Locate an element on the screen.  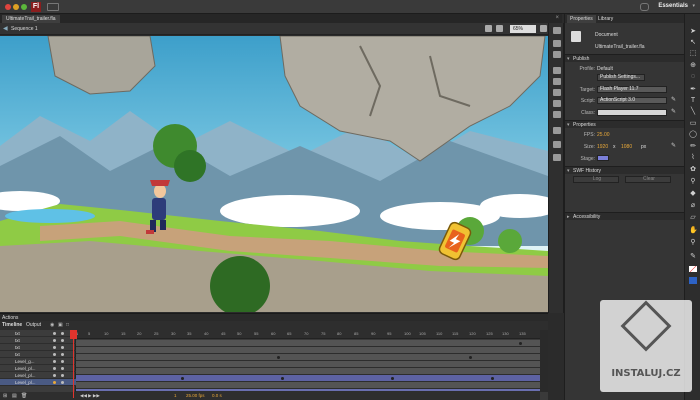
close-window-button is located at coordinates (8, 7).